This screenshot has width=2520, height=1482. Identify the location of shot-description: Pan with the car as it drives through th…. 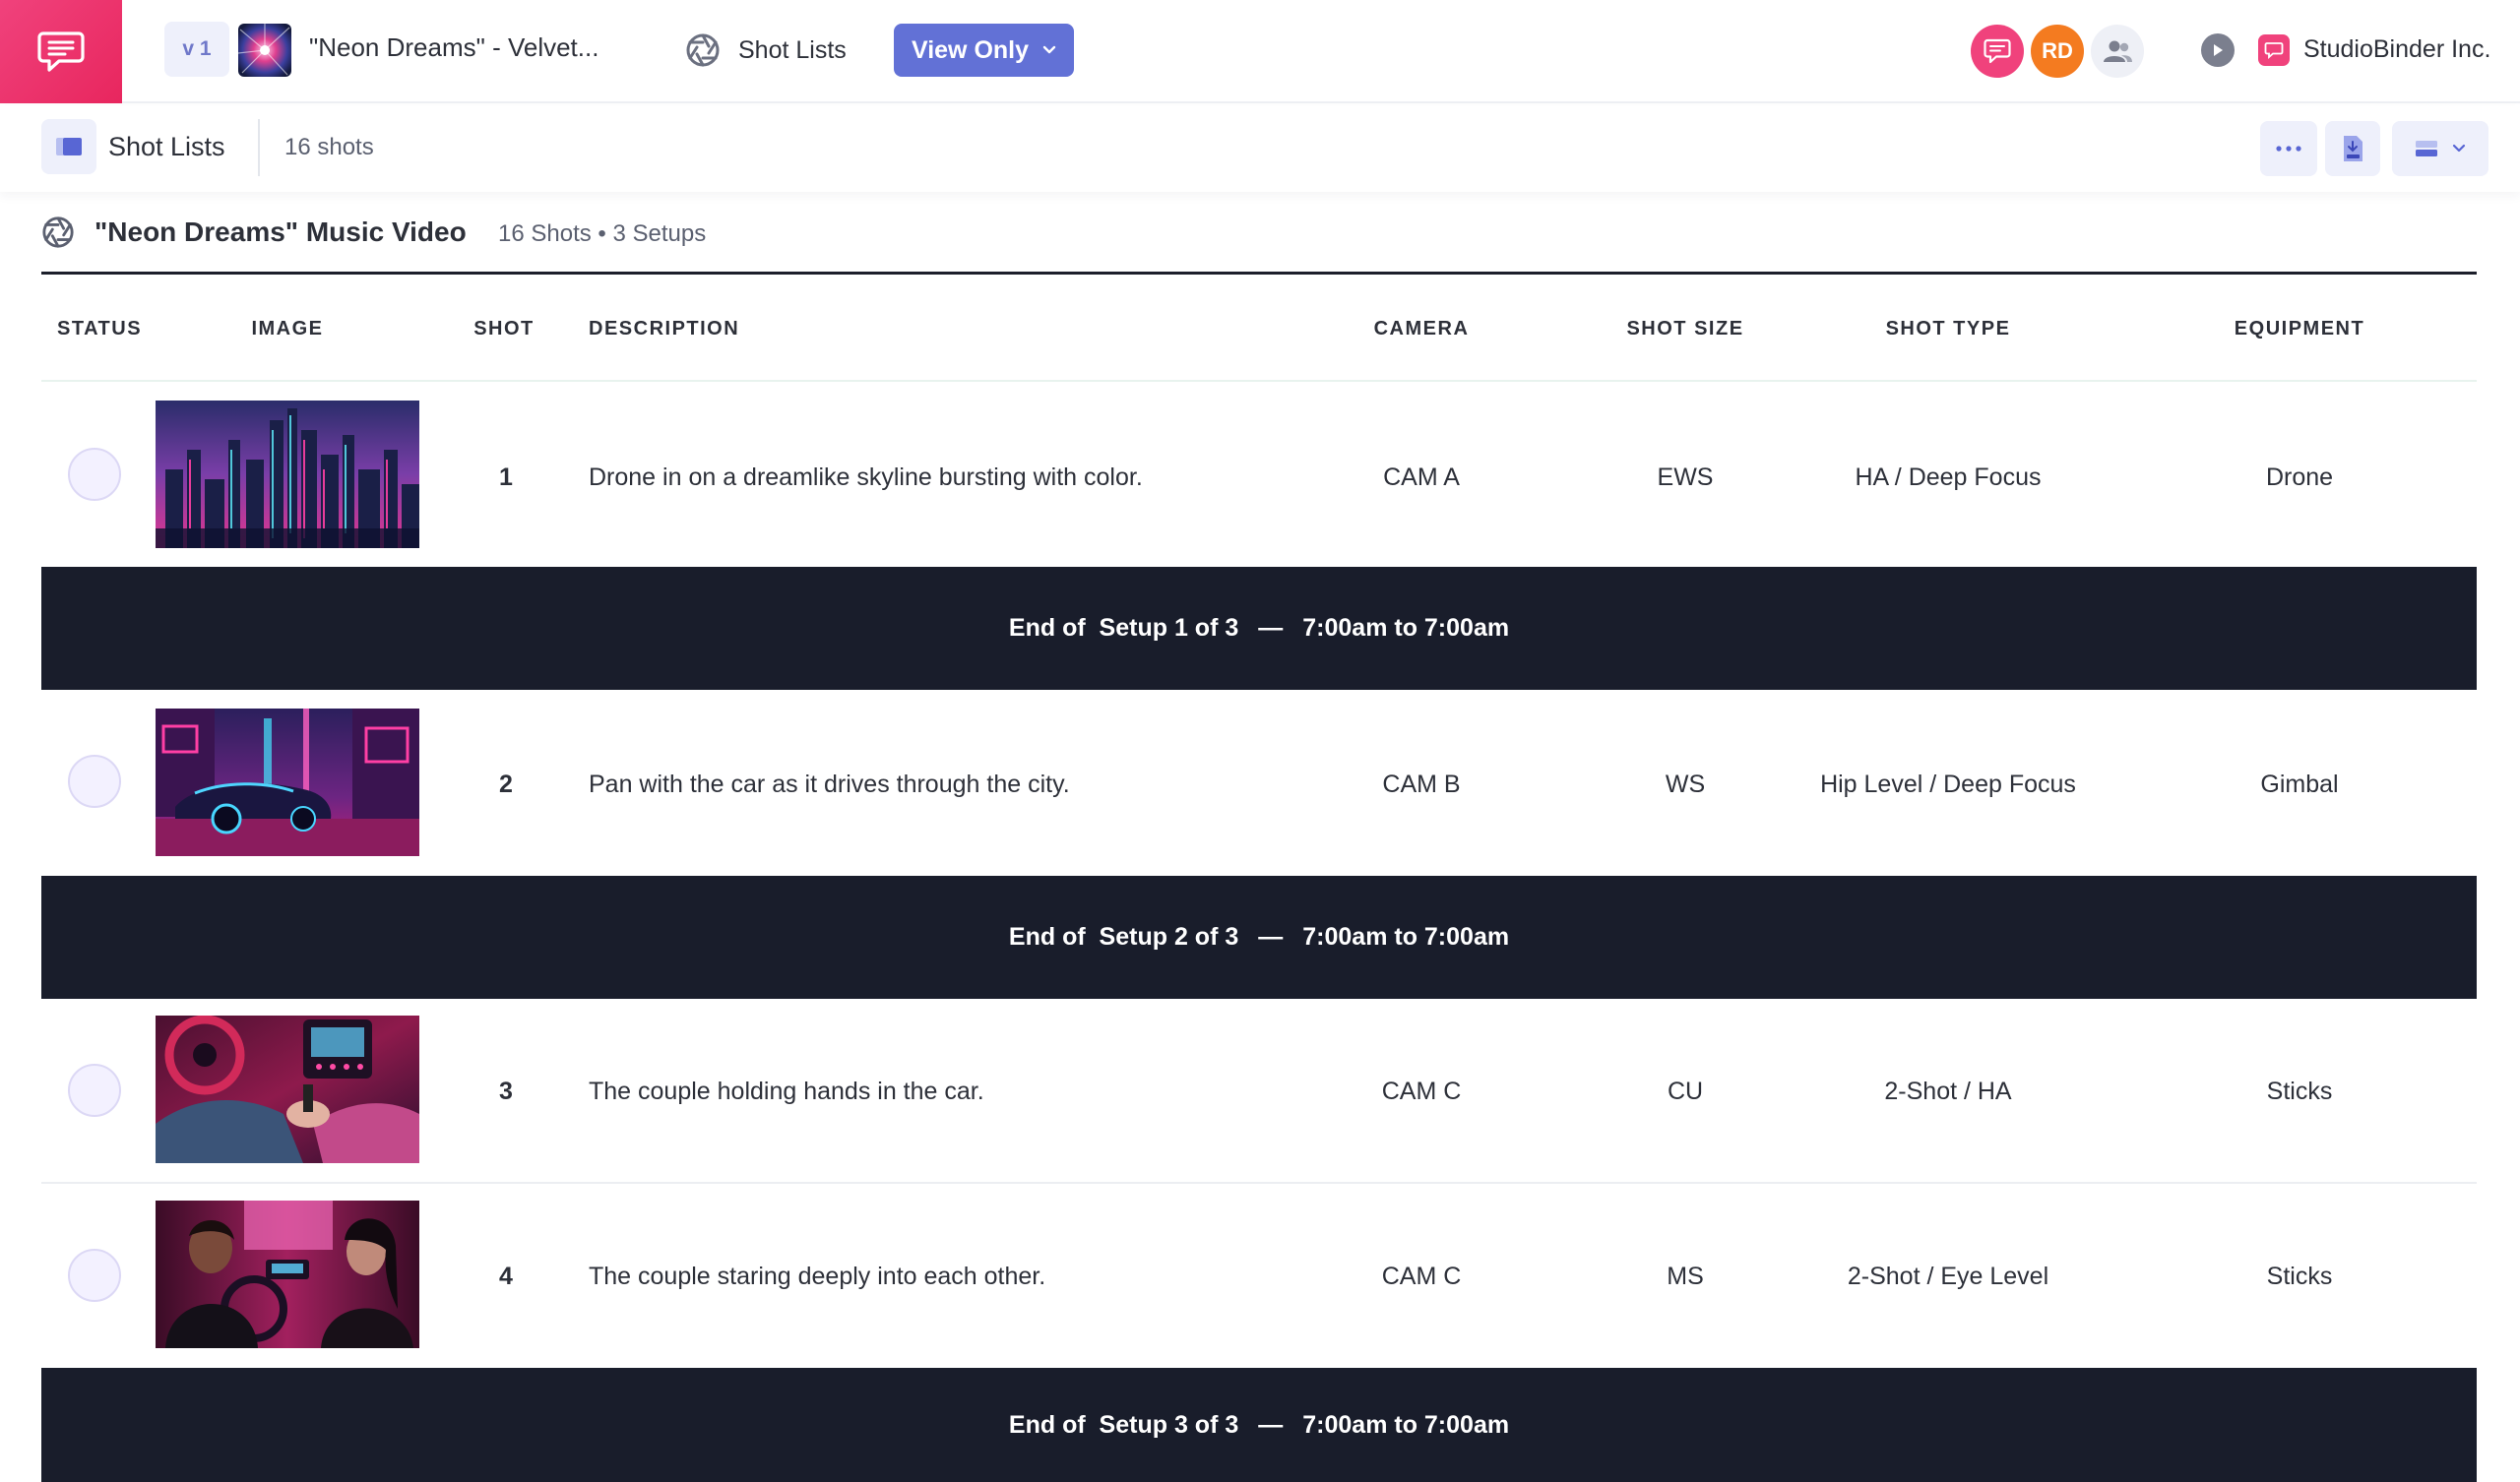
(829, 785).